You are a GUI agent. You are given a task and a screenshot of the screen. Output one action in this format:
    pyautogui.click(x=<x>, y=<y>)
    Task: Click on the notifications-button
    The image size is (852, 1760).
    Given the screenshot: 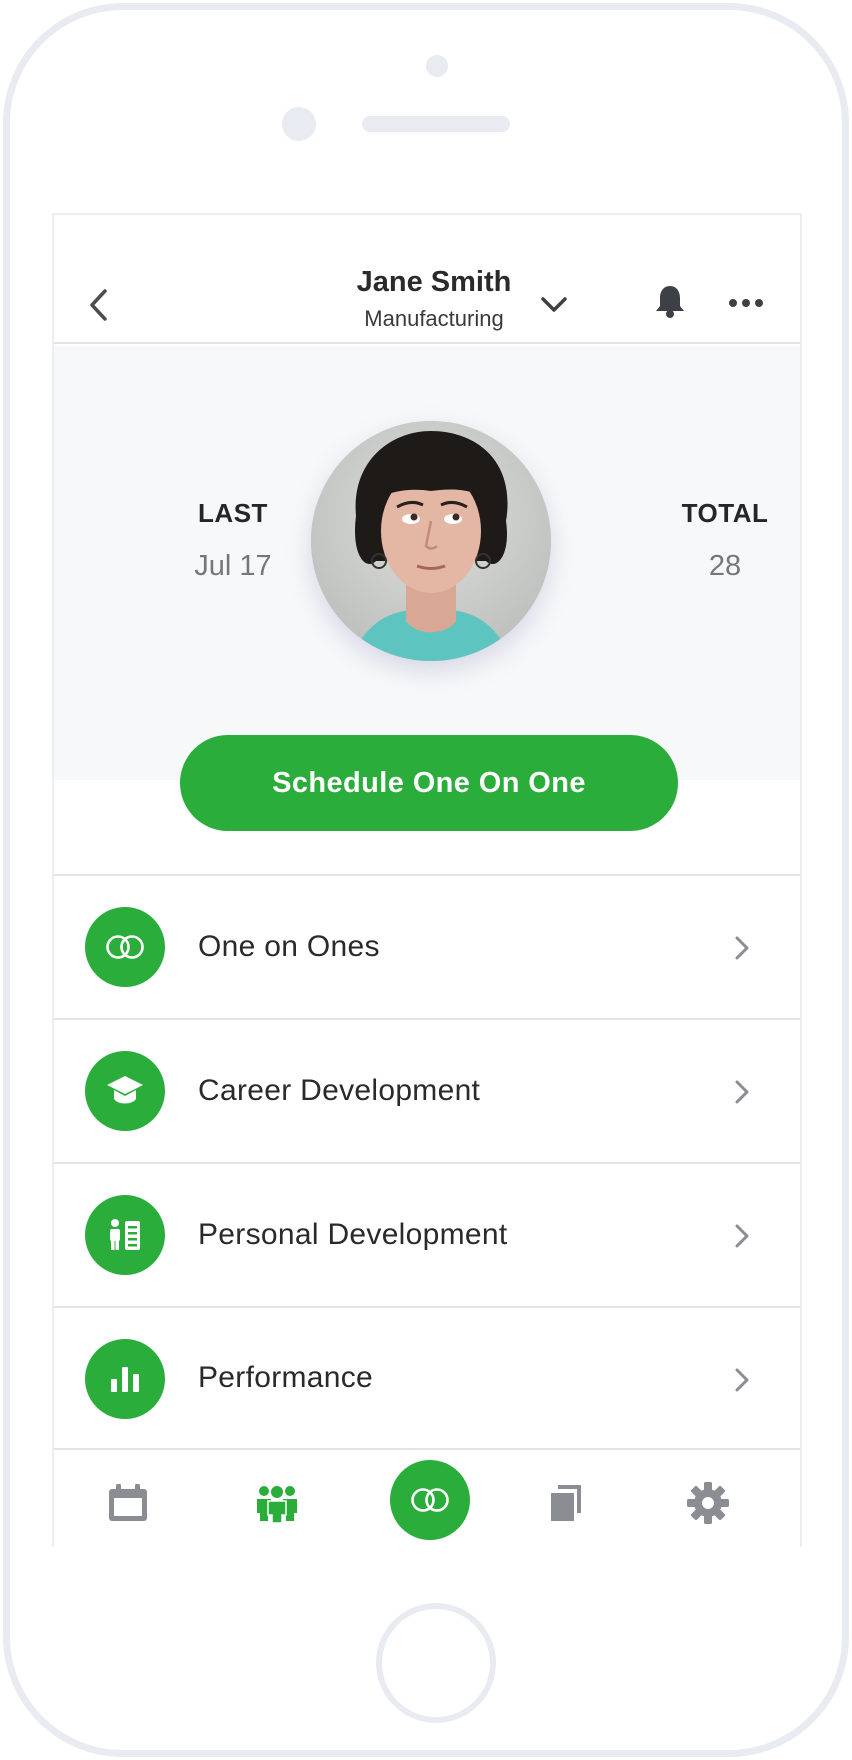 What is the action you would take?
    pyautogui.click(x=670, y=301)
    